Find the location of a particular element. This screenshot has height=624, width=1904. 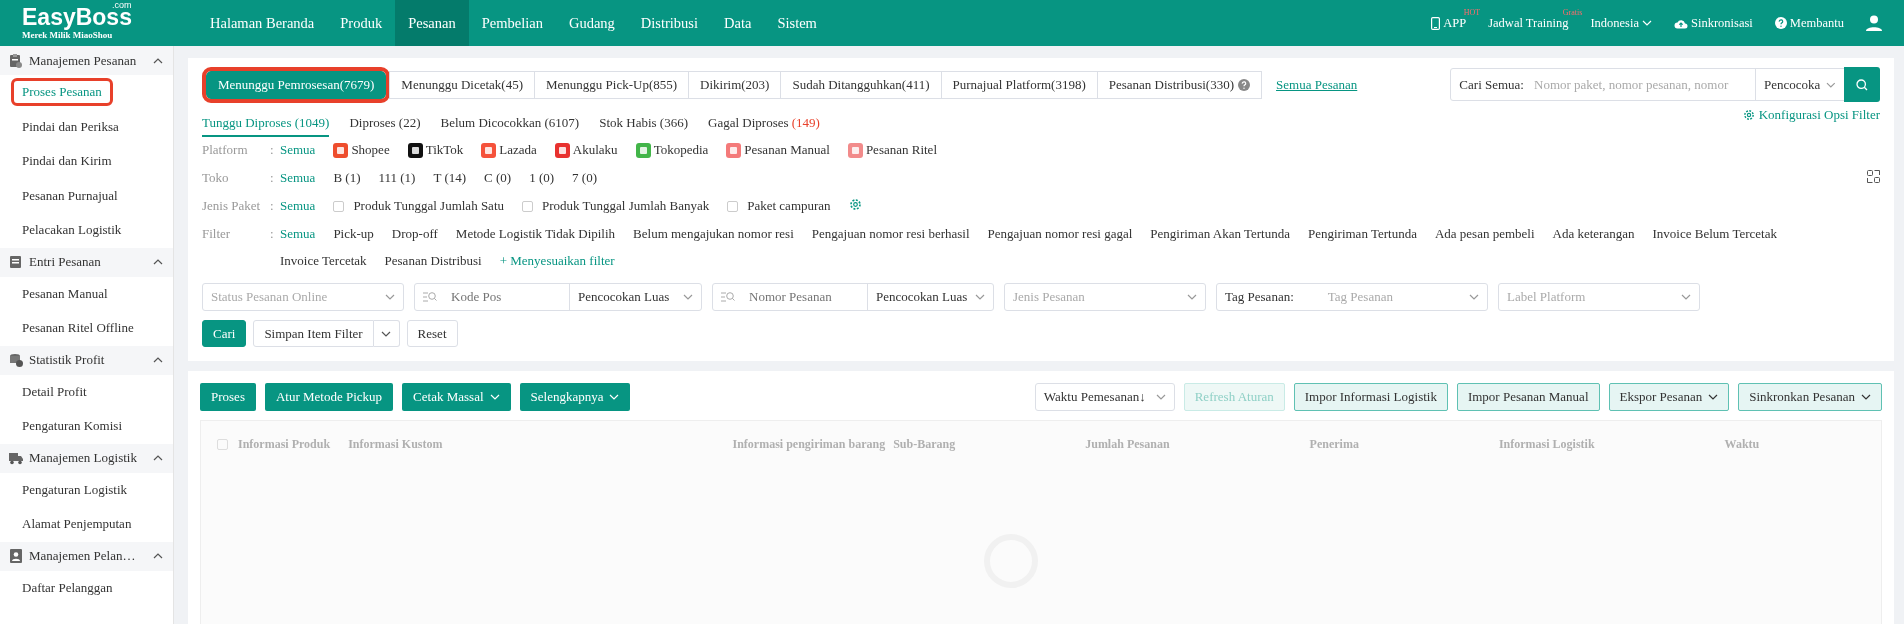

reset-button: Reset is located at coordinates (432, 333).